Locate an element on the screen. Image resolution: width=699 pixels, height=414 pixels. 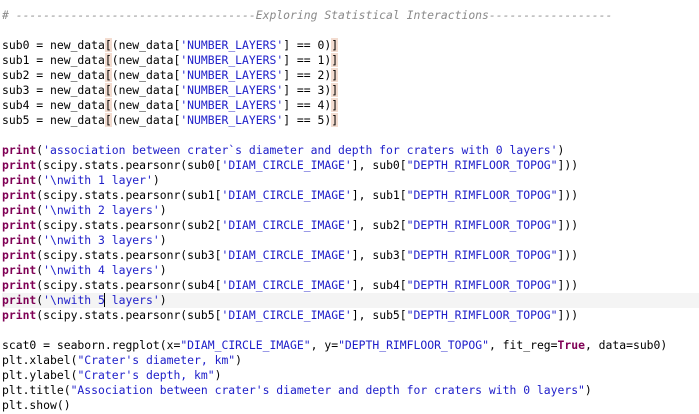
code-line: plt.show() is located at coordinates (350, 405).